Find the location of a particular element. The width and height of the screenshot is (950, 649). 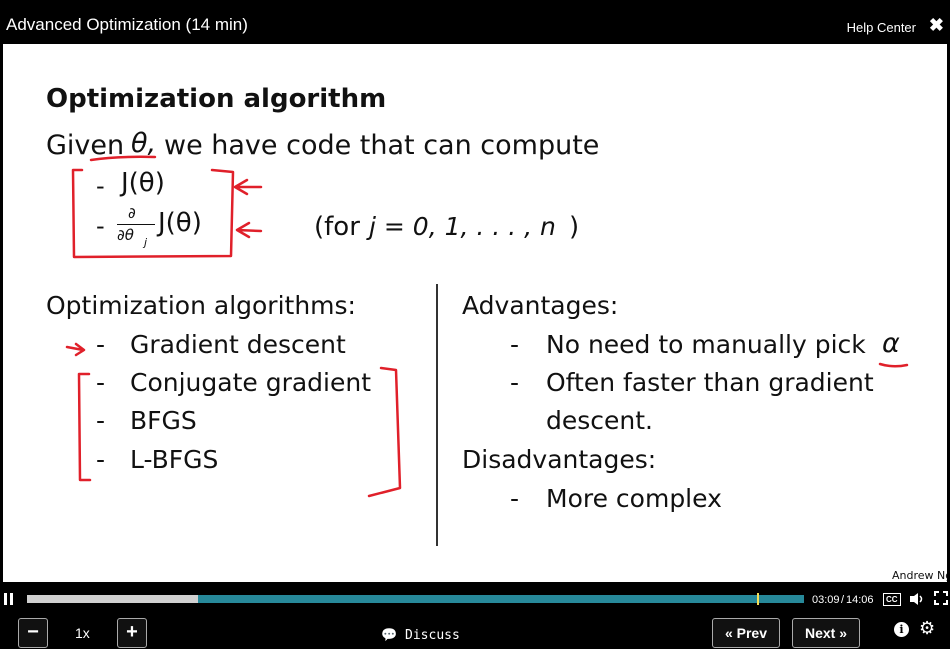

progress-played is located at coordinates (112, 599).